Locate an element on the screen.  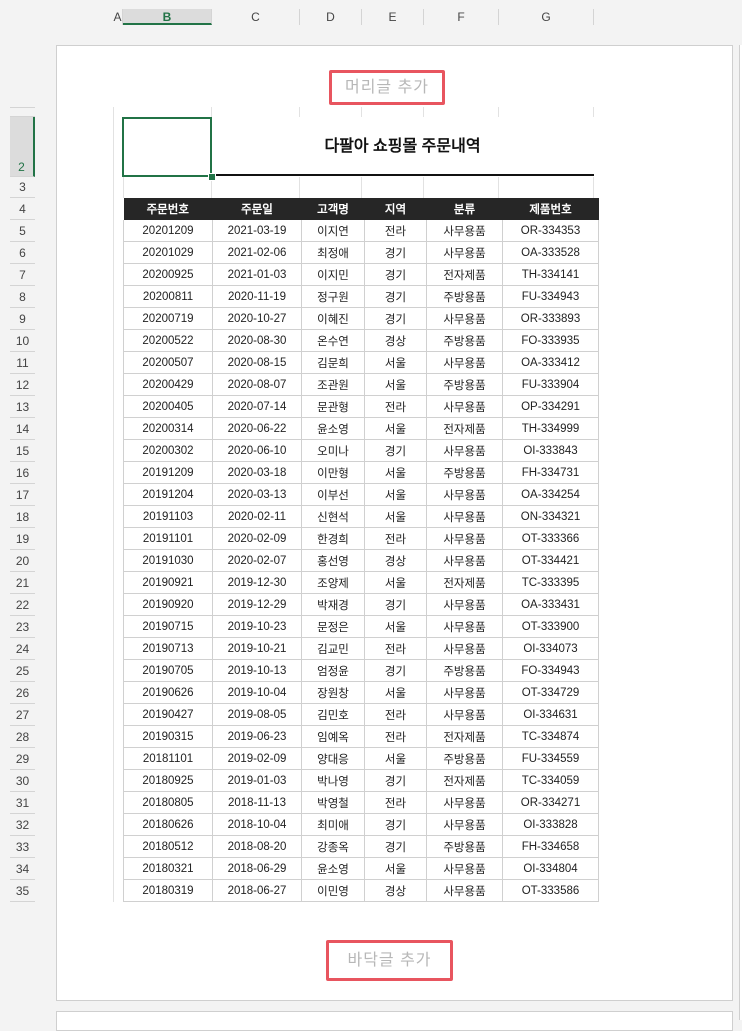
table-cell: 2020-06-22 is located at coordinates (257, 428).